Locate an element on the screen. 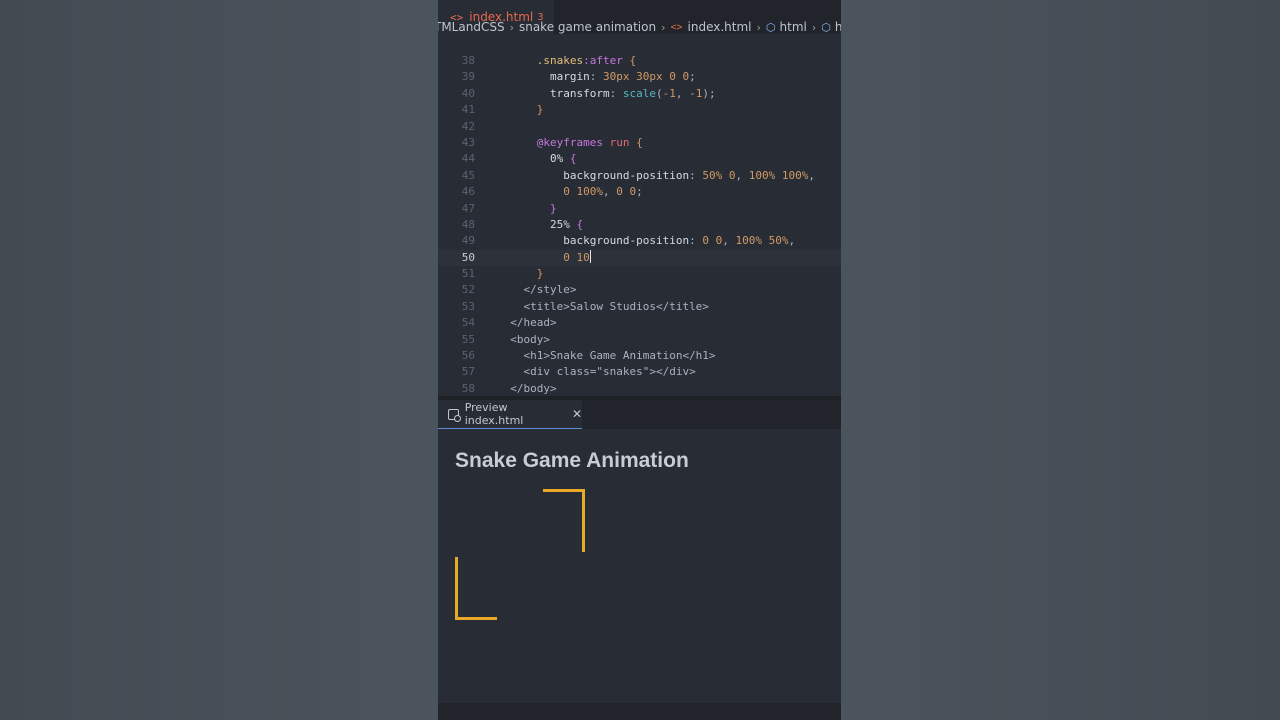 The width and height of the screenshot is (1280, 720). line-number: 57 is located at coordinates (468, 372).